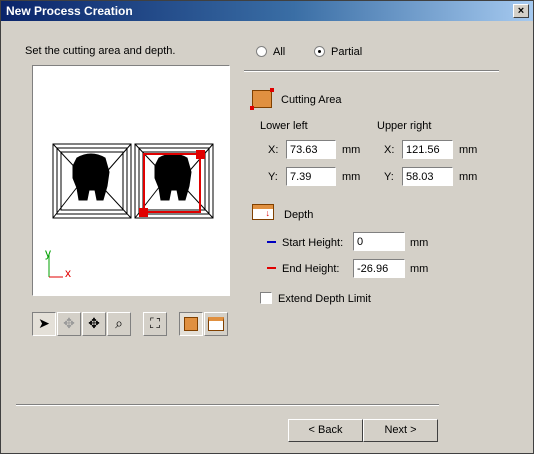 This screenshot has height=454, width=534. Describe the element at coordinates (100, 51) in the screenshot. I see `instruction-text: Set the cutting area and depth.` at that location.